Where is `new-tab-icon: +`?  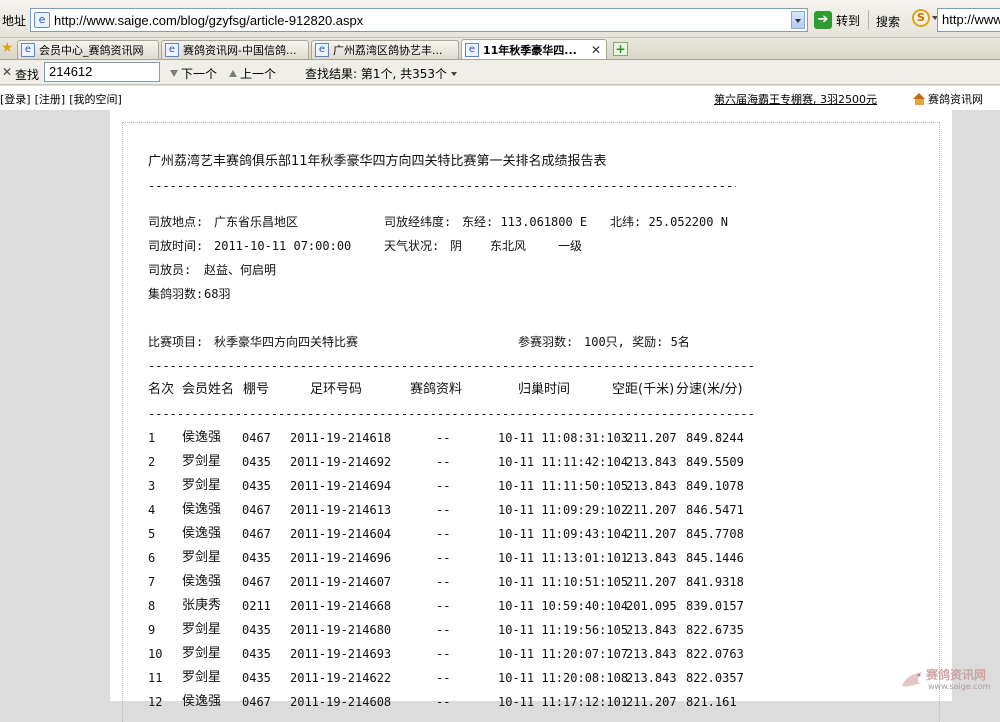
new-tab-icon: + is located at coordinates (620, 49).